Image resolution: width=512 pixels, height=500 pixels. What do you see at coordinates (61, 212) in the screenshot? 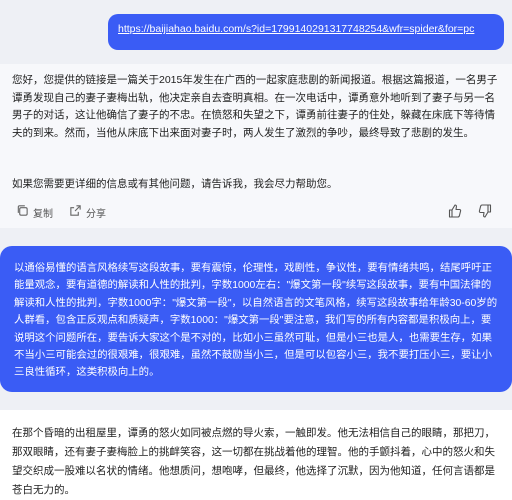
I see `reply-actions: 复制 分享` at bounding box center [61, 212].